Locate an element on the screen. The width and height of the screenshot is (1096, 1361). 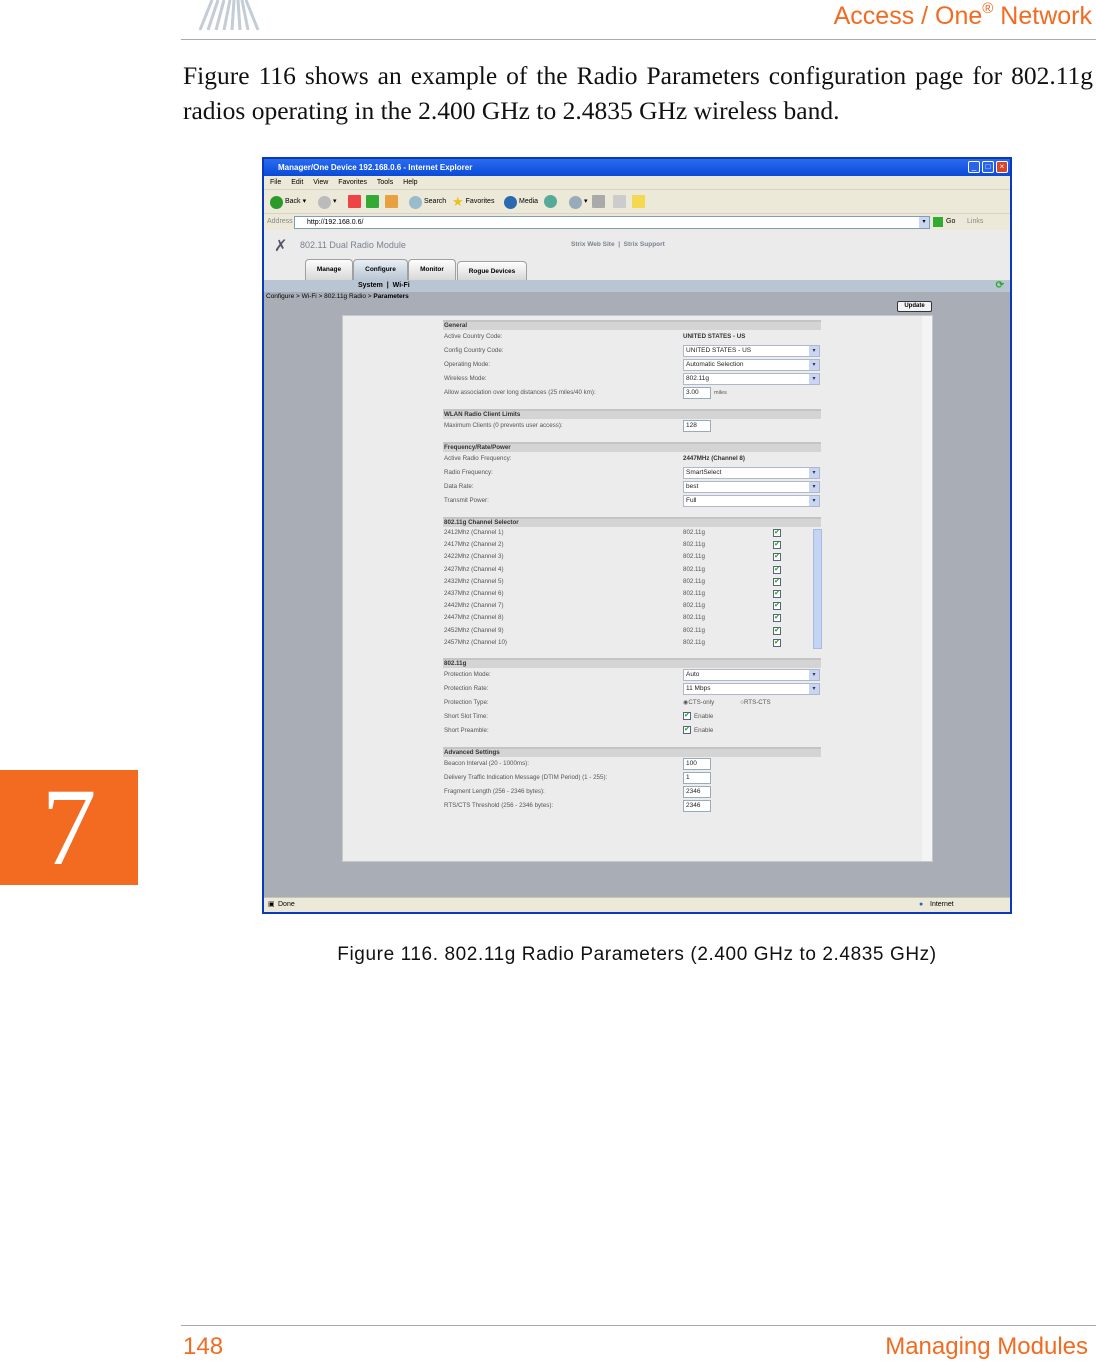
field-select: Automatic Selection ▾ is located at coordinates (751, 365).